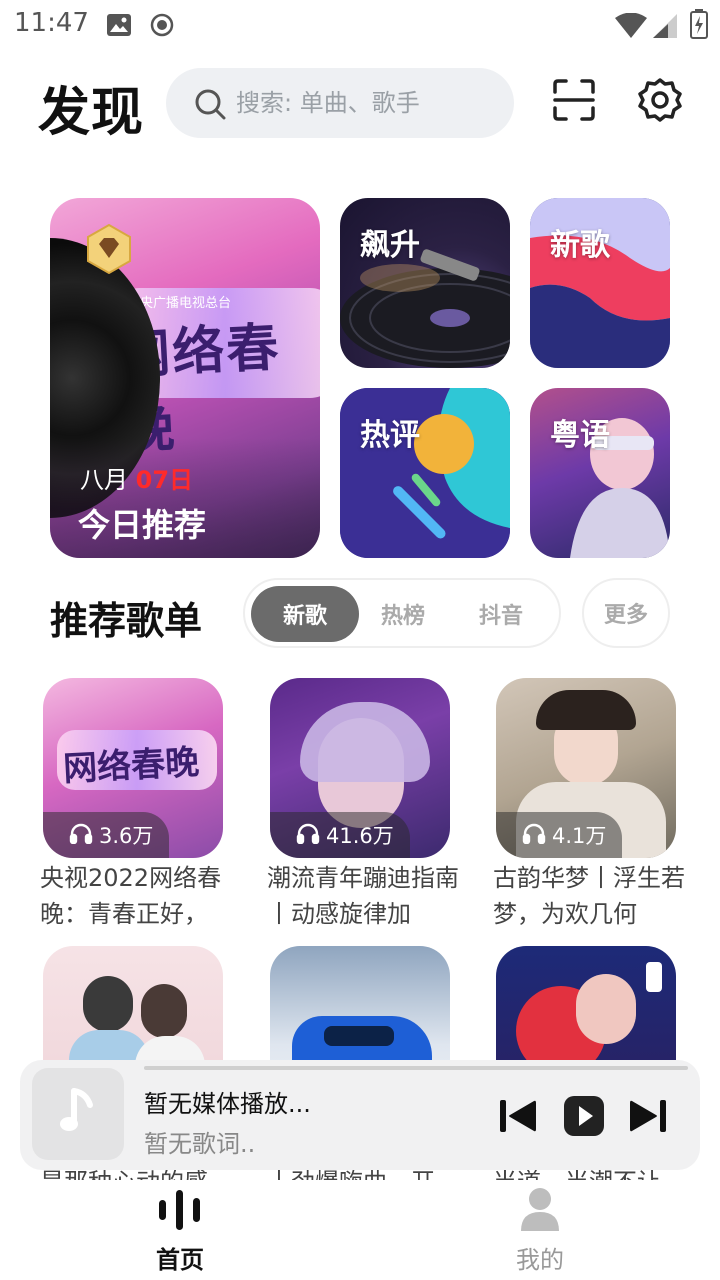 The width and height of the screenshot is (720, 1280). I want to click on user-icon, so click(540, 1211).